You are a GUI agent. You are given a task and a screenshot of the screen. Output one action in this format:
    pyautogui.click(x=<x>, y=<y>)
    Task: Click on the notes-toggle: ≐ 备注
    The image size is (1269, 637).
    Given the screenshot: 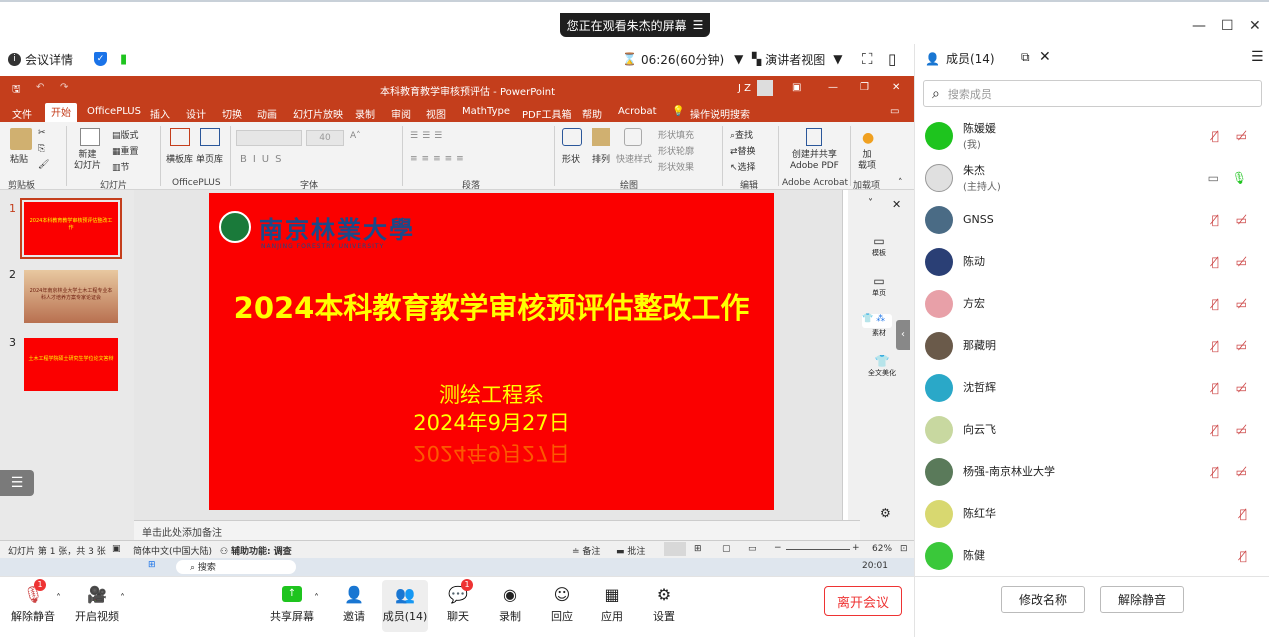 What is the action you would take?
    pyautogui.click(x=586, y=550)
    